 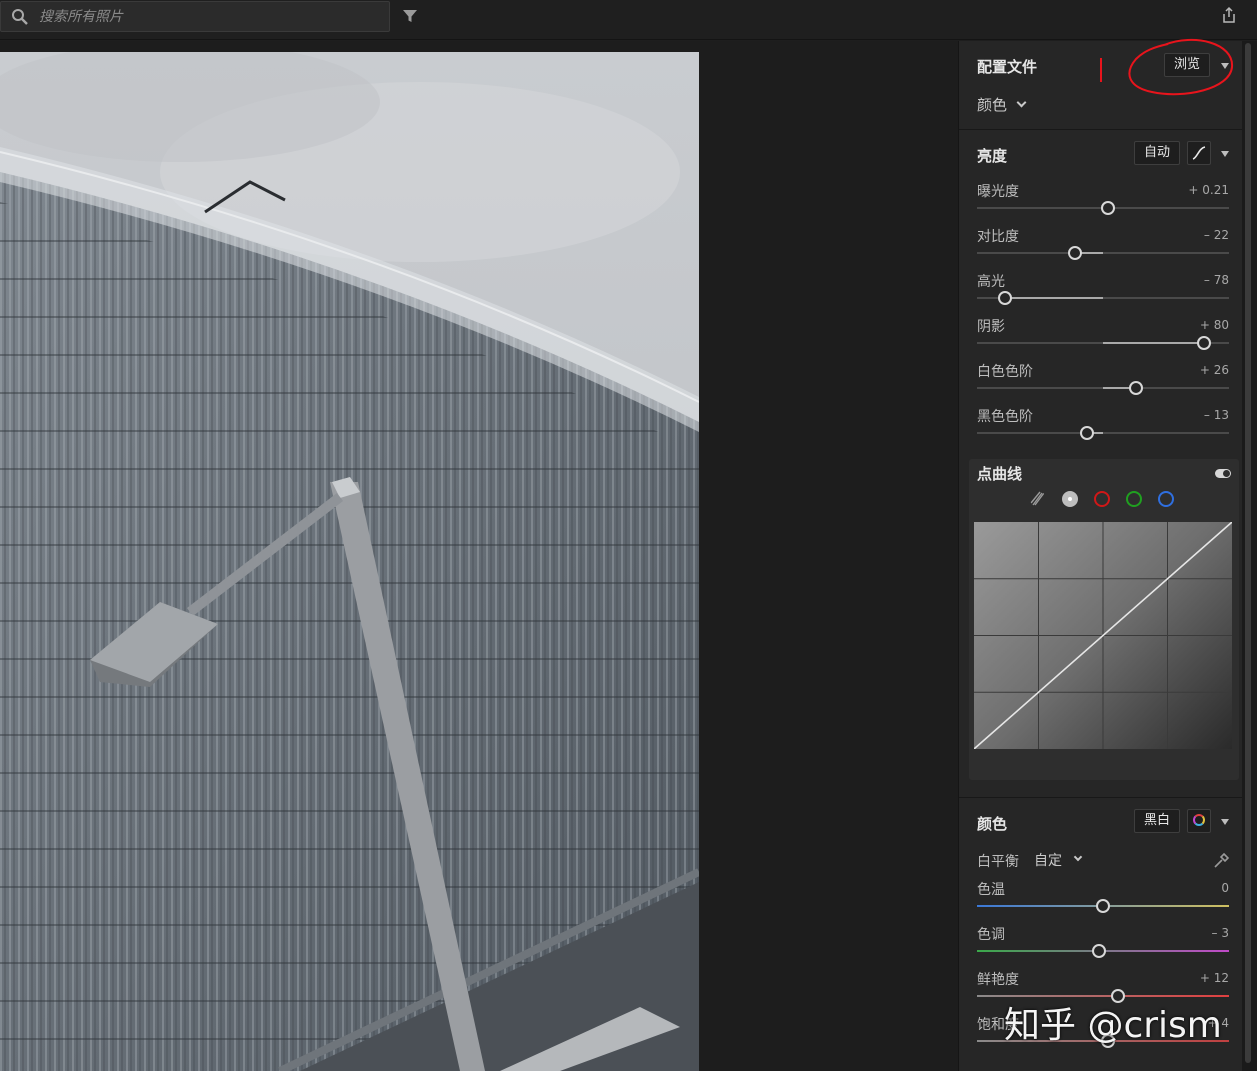 What do you see at coordinates (1102, 499) in the screenshot?
I see `red-channel-icon` at bounding box center [1102, 499].